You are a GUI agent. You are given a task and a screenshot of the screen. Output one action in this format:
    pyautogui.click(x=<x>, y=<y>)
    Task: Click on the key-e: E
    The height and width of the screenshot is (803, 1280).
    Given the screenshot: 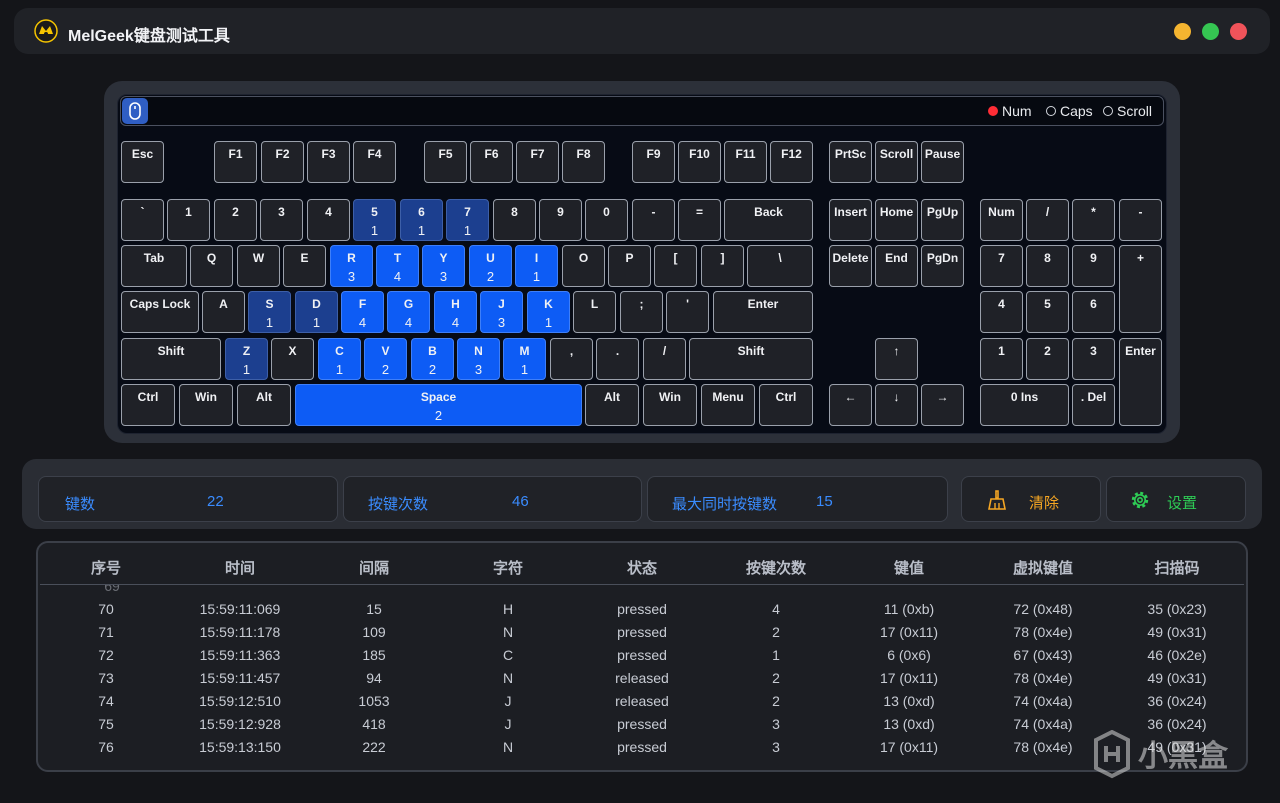 What is the action you would take?
    pyautogui.click(x=304, y=266)
    